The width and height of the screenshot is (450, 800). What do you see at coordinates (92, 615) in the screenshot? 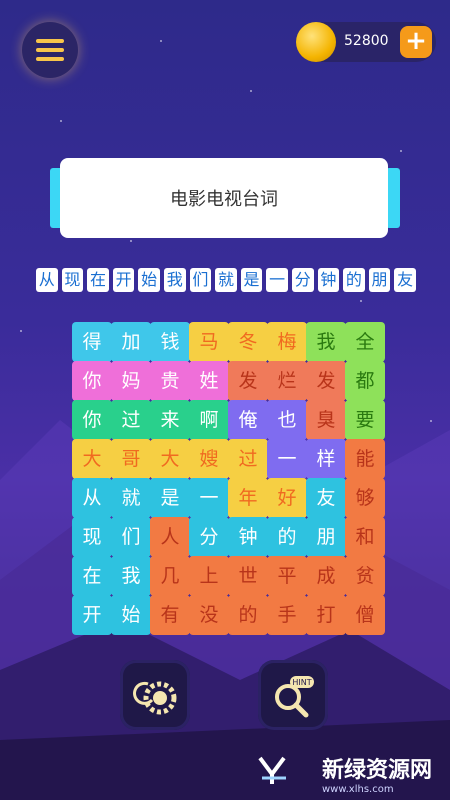
I see `grid-letter: 开` at bounding box center [92, 615].